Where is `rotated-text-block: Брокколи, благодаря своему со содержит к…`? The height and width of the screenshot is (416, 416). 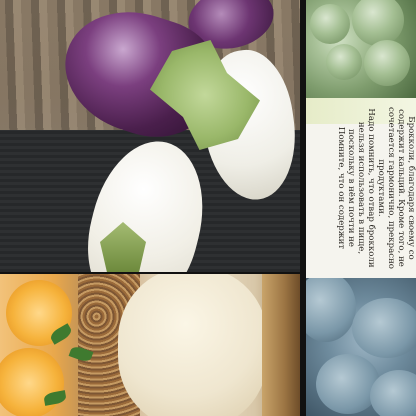
rotated-text-block: Брокколи, благодаря своему со содержит к… is located at coordinates (361, 188).